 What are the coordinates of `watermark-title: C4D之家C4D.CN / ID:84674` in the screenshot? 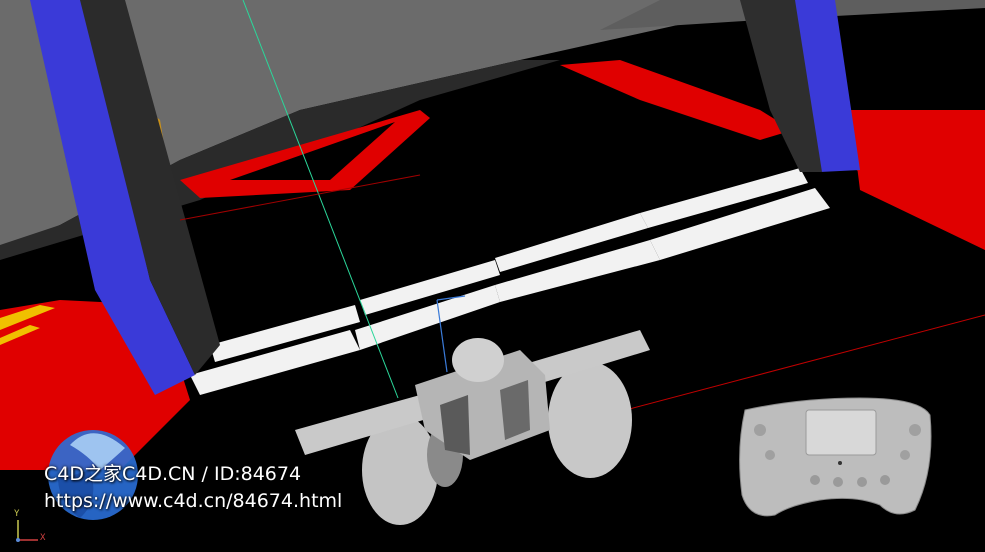 It's located at (173, 474).